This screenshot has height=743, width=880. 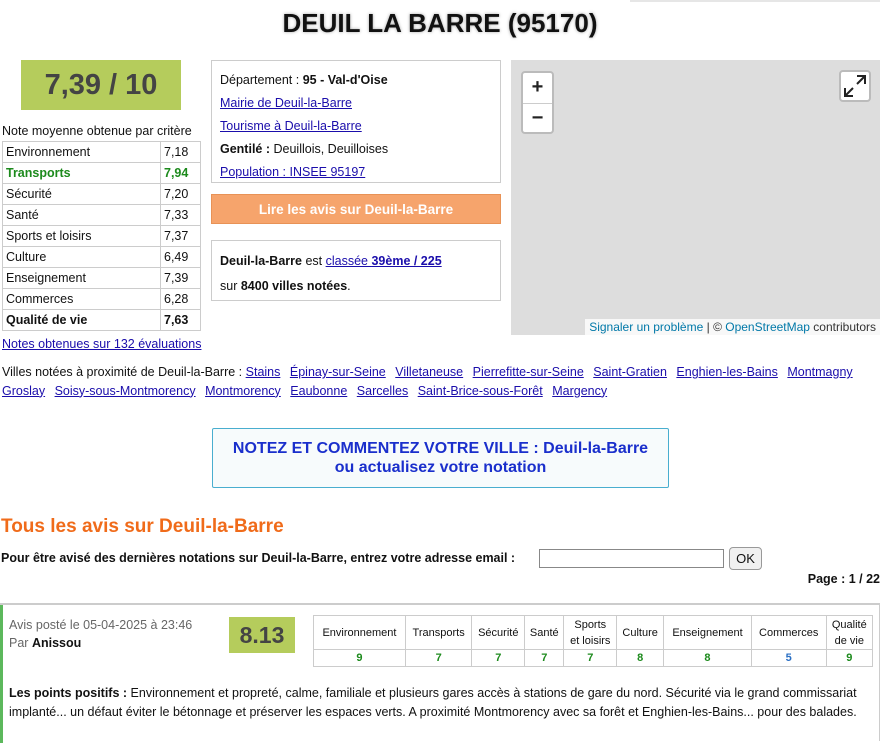 What do you see at coordinates (849, 632) in the screenshot?
I see `review-criterion-header: Qualité de vie` at bounding box center [849, 632].